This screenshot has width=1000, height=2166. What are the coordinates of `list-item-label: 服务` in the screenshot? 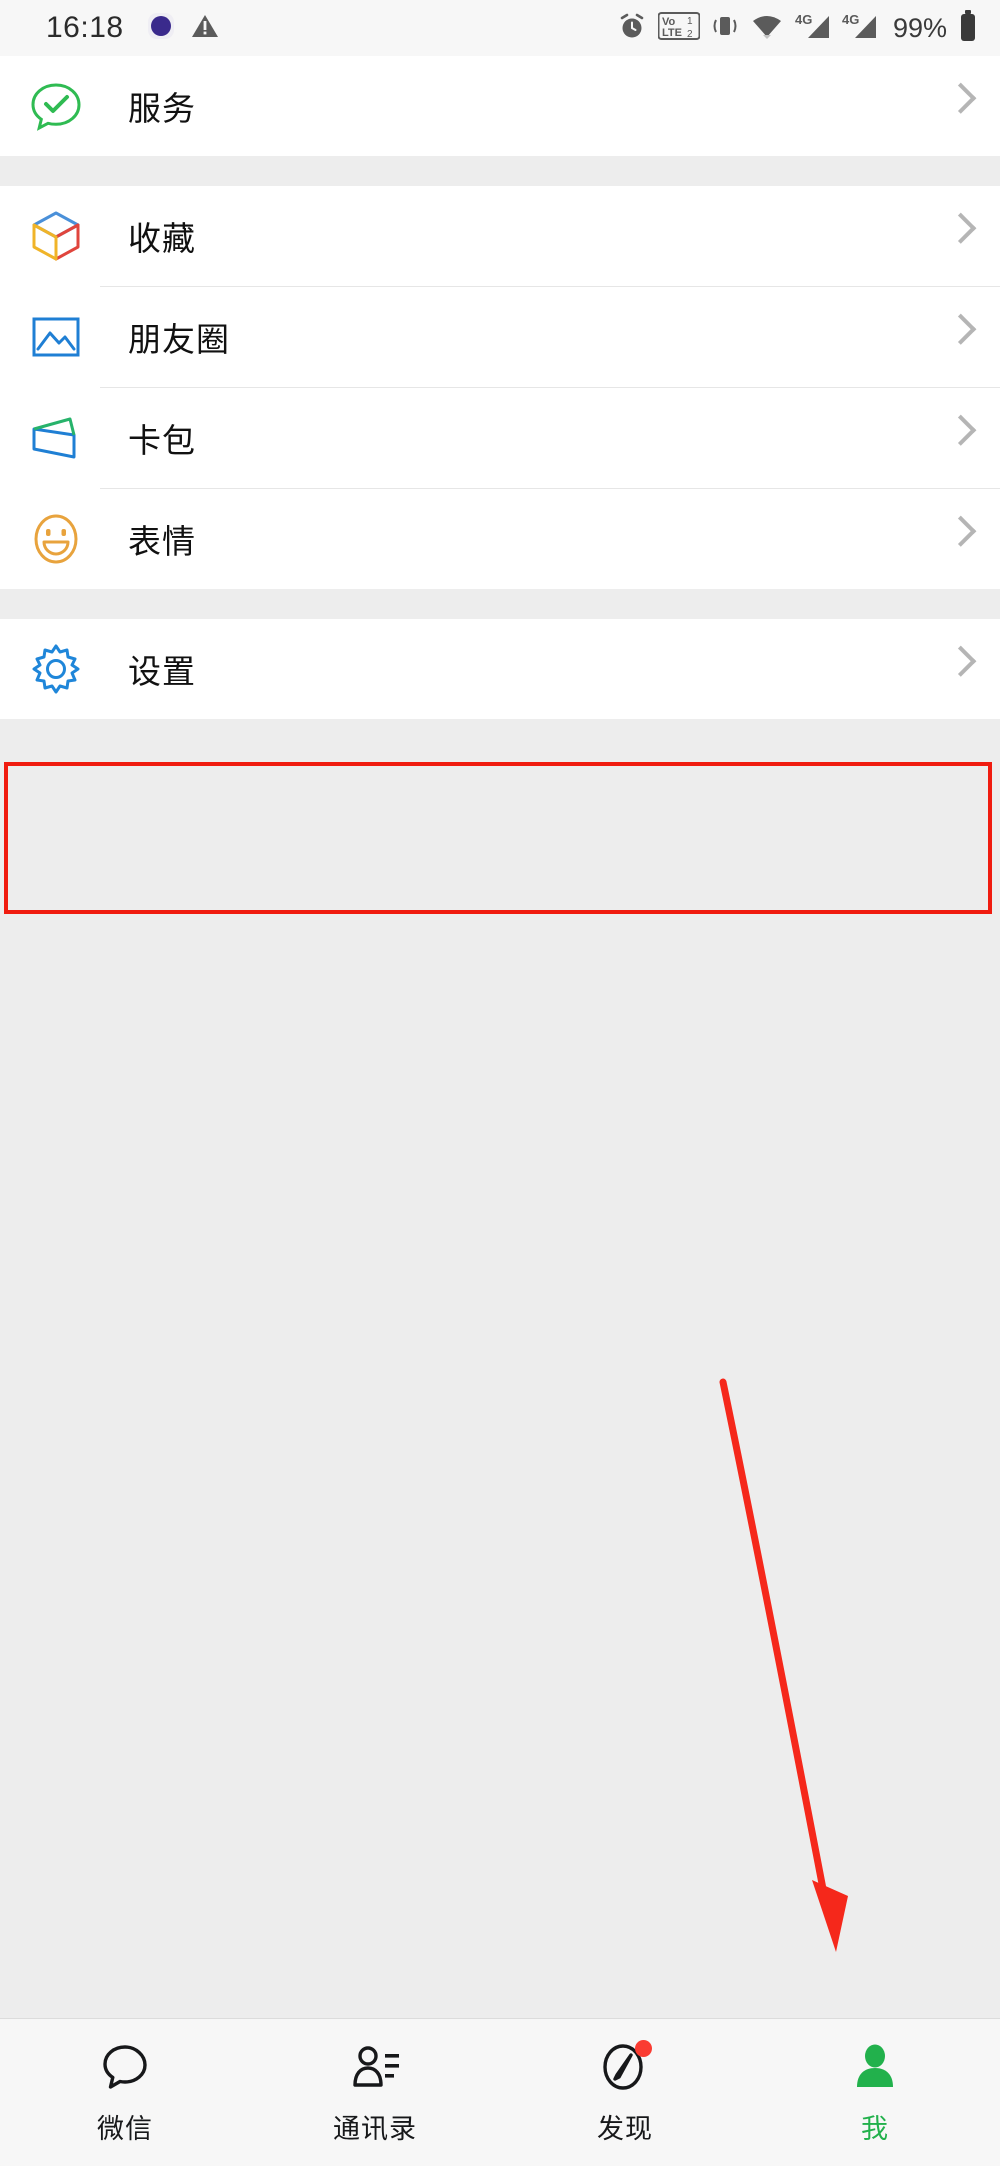 It's located at (162, 108).